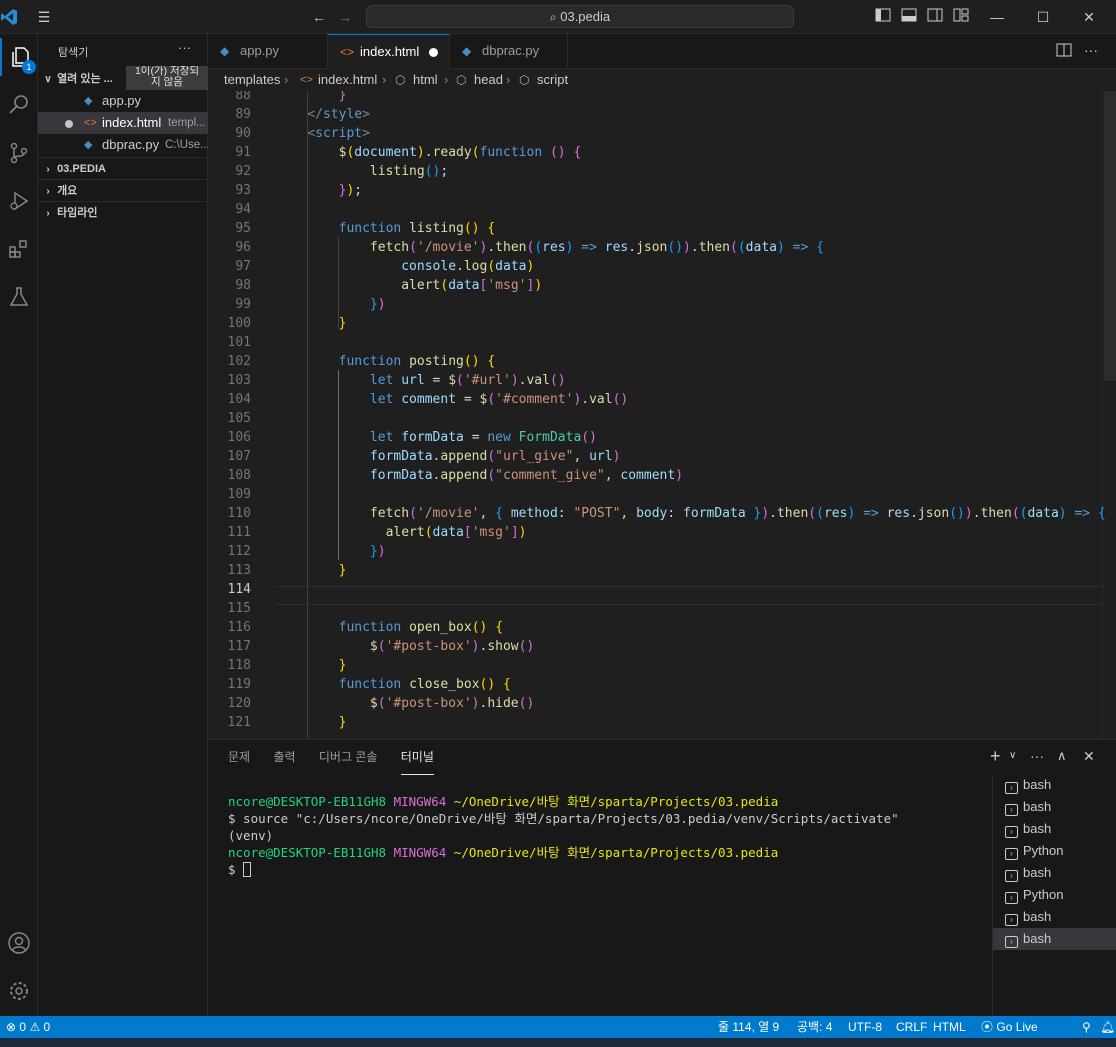 The image size is (1116, 1047). I want to click on tab-output: 출력, so click(284, 757).